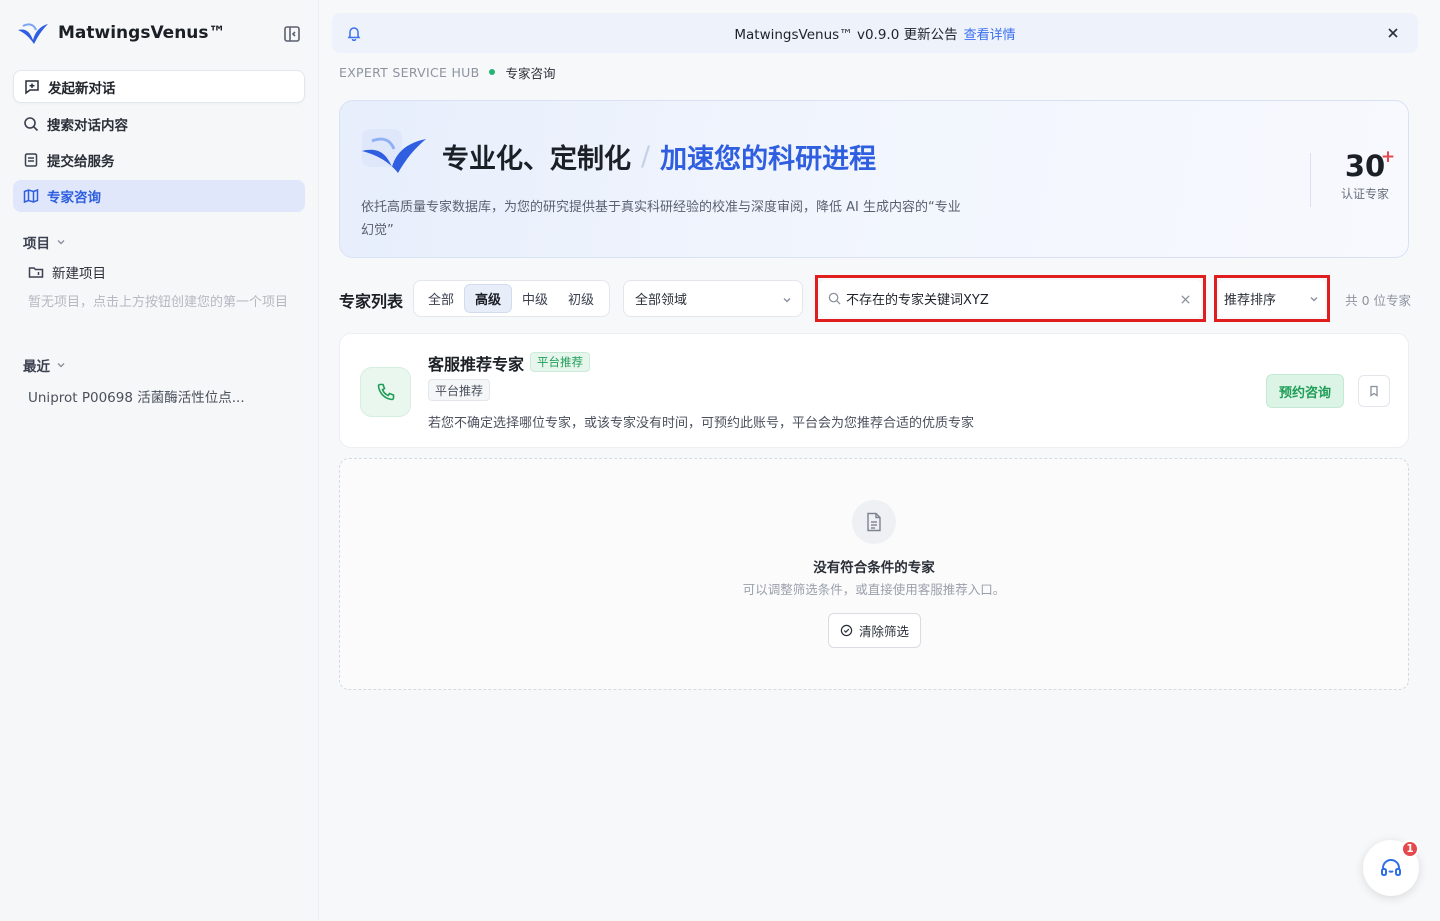  I want to click on customer-support-button: 1, so click(1391, 868).